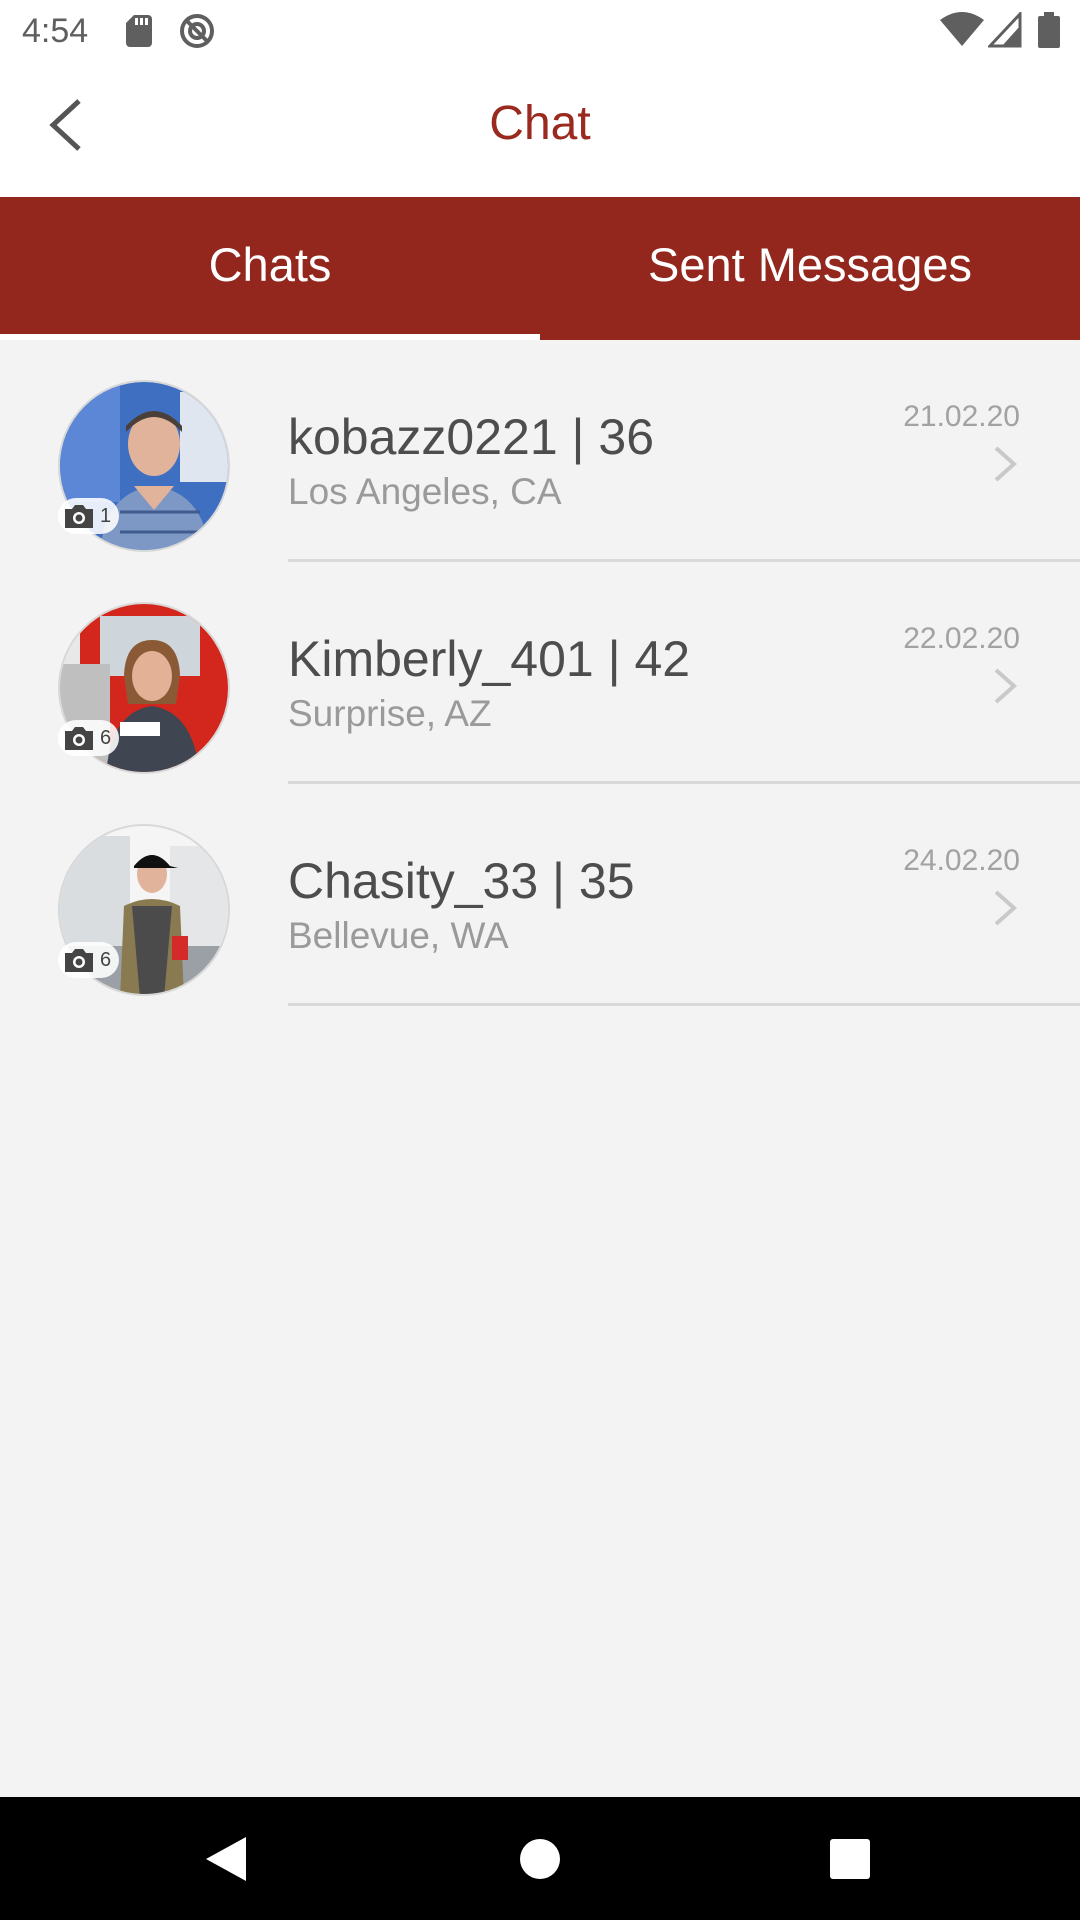  I want to click on sync-icon, so click(197, 31).